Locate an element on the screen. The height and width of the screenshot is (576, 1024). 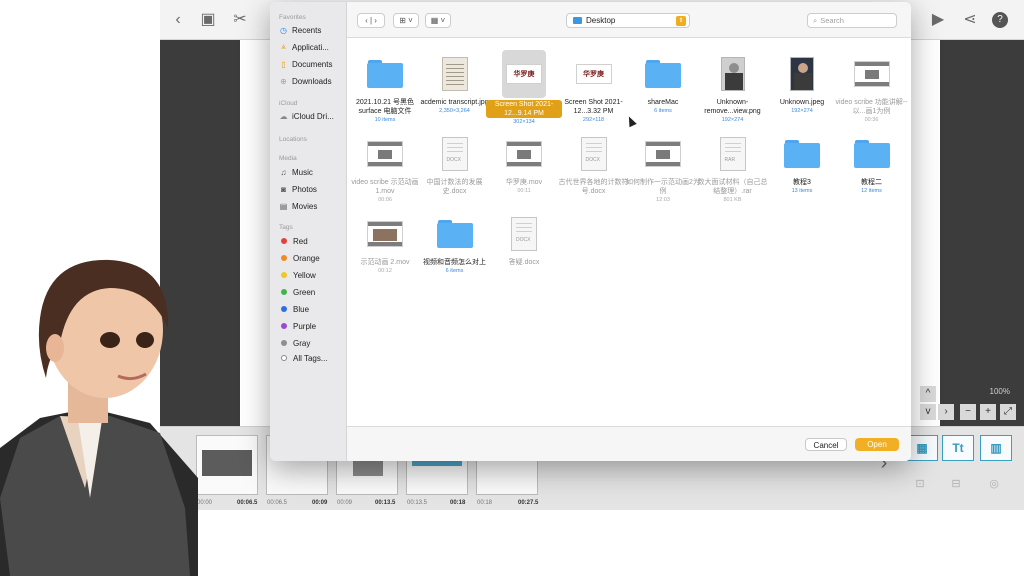
sidebar-tag-yellow: Yellow is located at coordinates (312, 275).